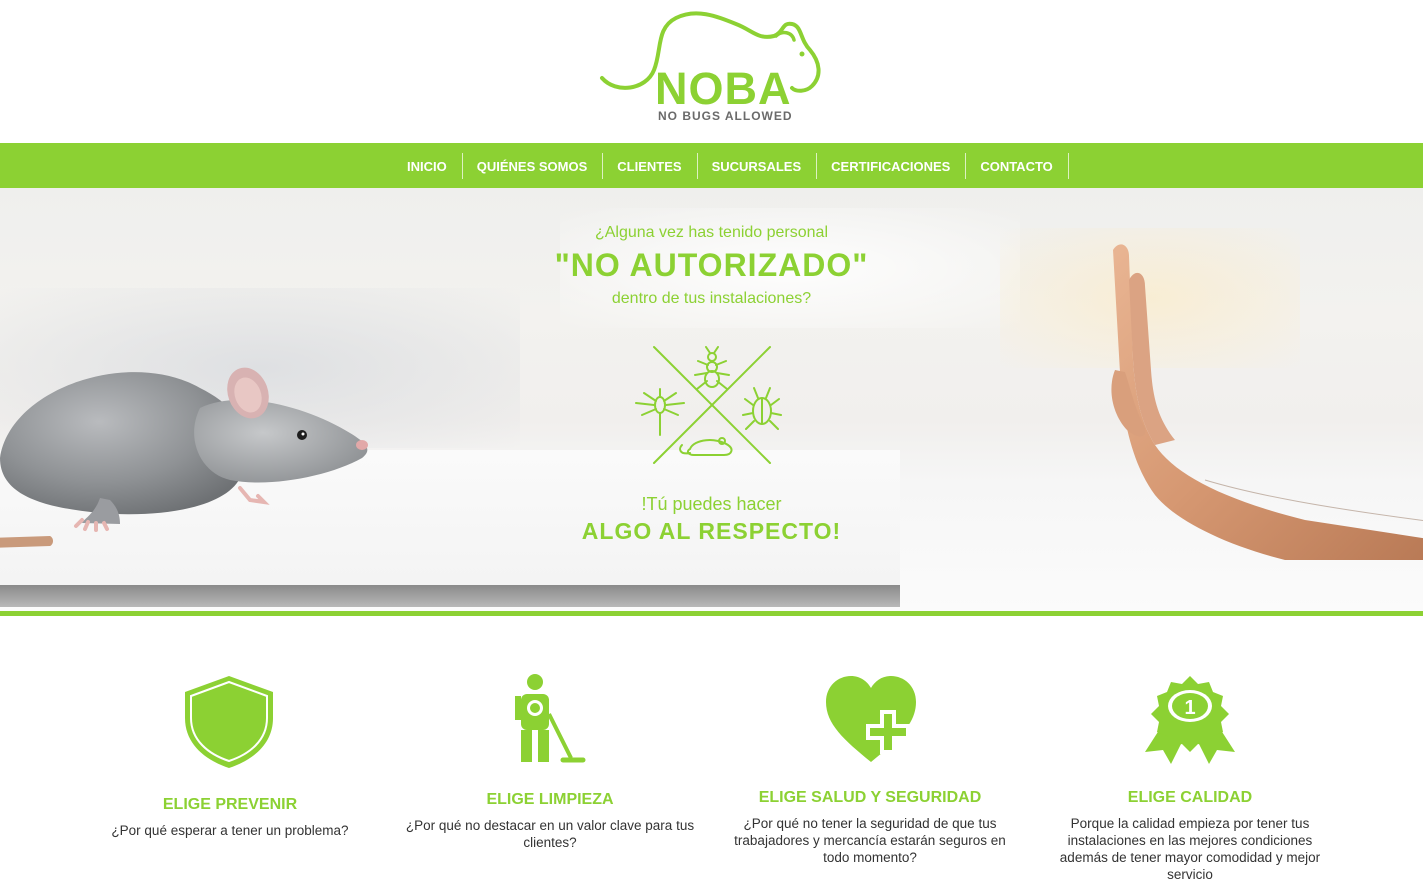 The height and width of the screenshot is (881, 1423). What do you see at coordinates (428, 166) in the screenshot?
I see `nav-item-inicio: INICIO` at bounding box center [428, 166].